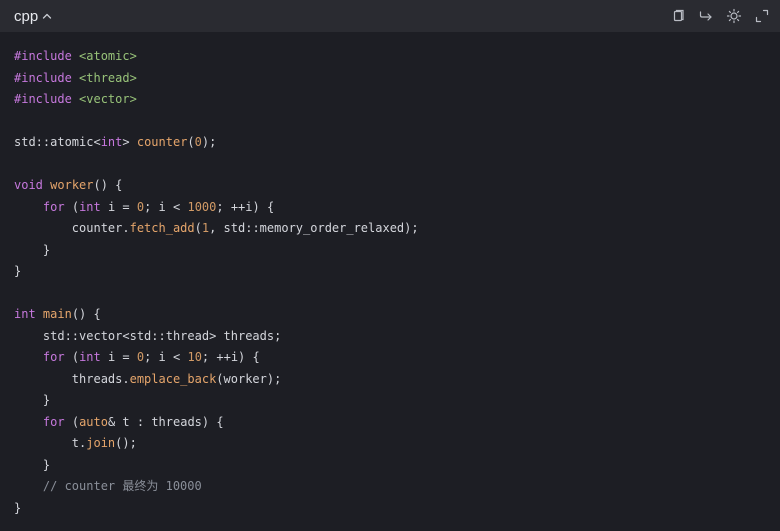 The width and height of the screenshot is (780, 531). I want to click on code-token: void, so click(28, 185).